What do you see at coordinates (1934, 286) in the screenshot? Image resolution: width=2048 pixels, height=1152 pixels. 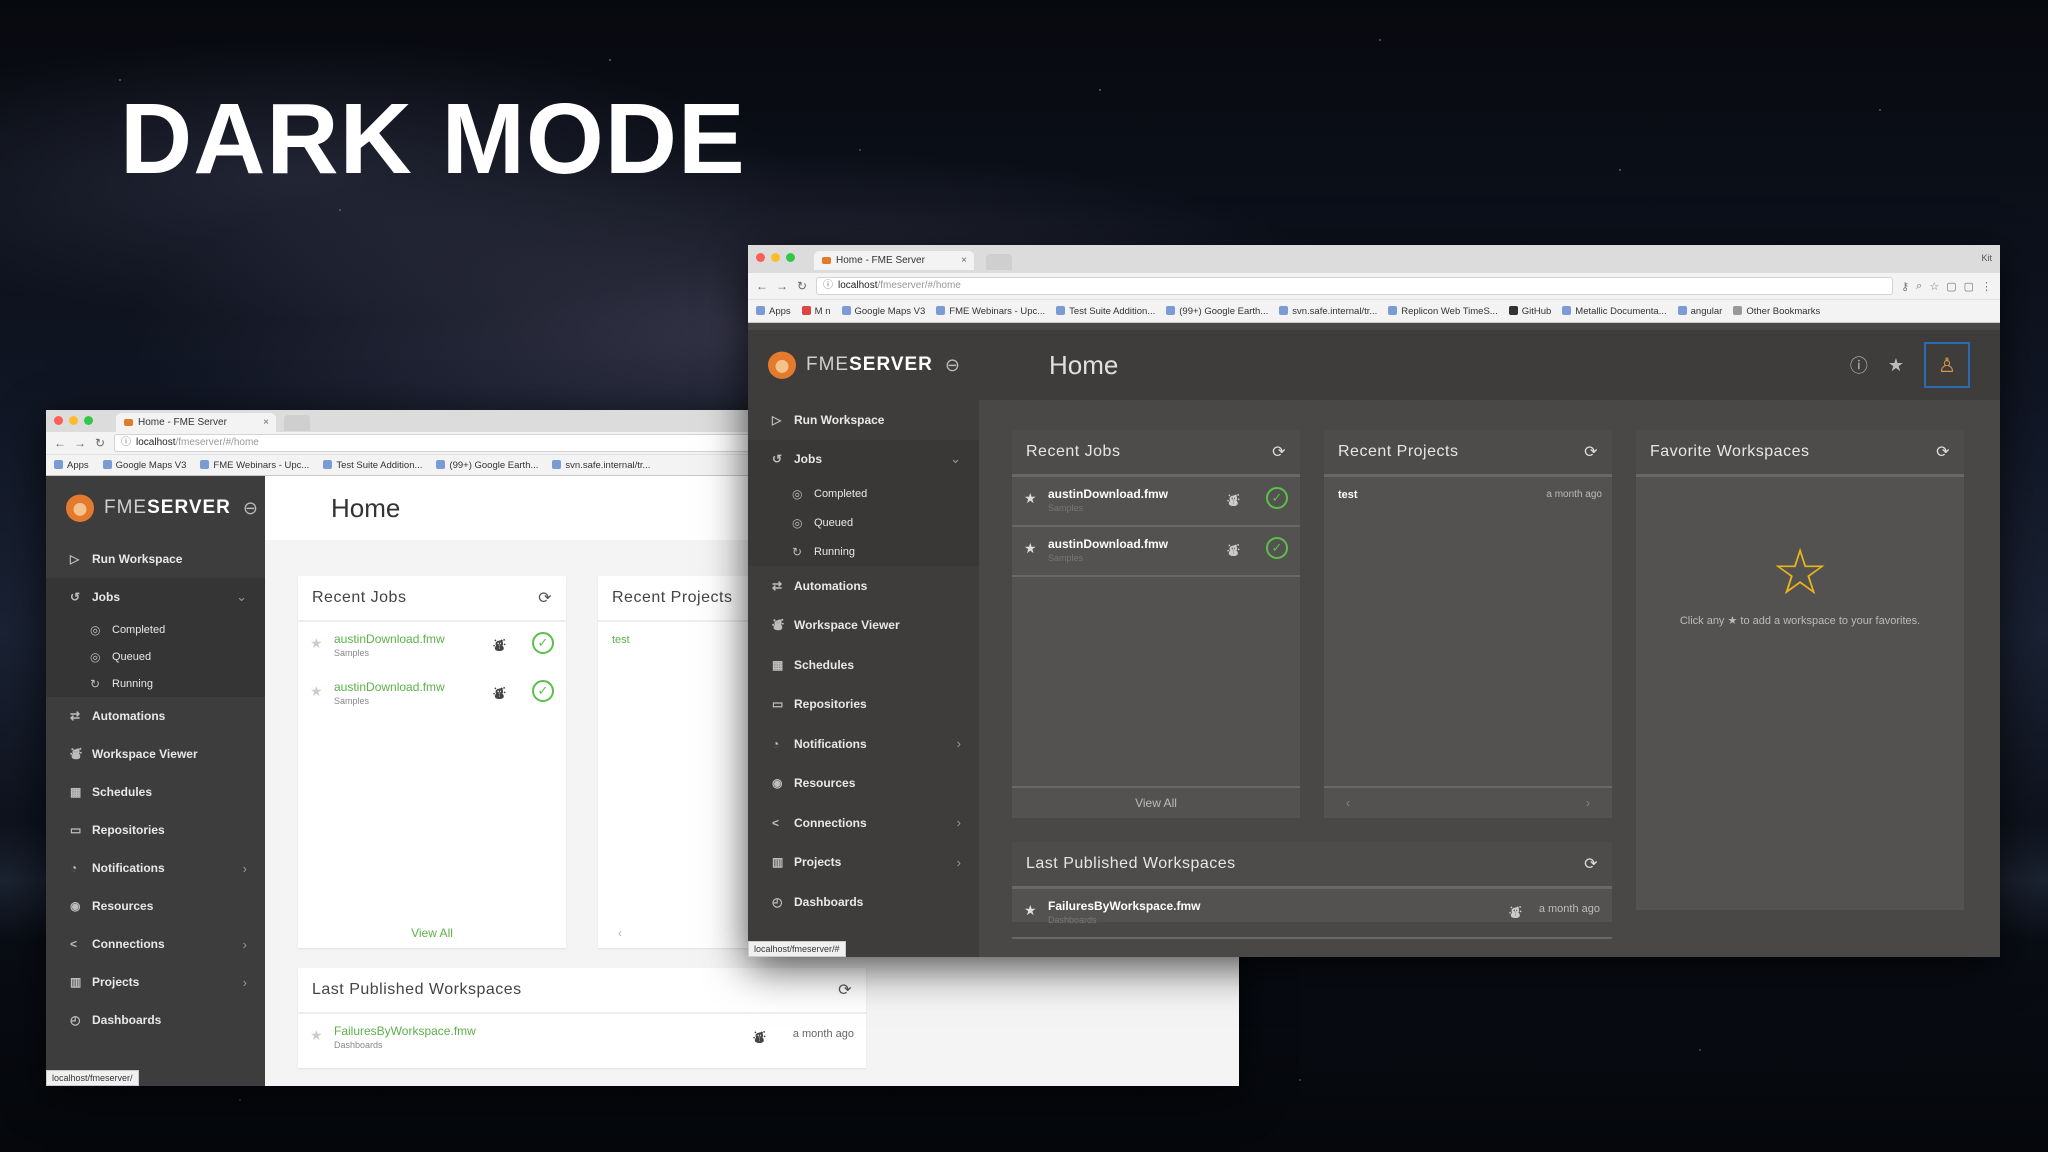 I see `bookmark-star-icon: ☆` at bounding box center [1934, 286].